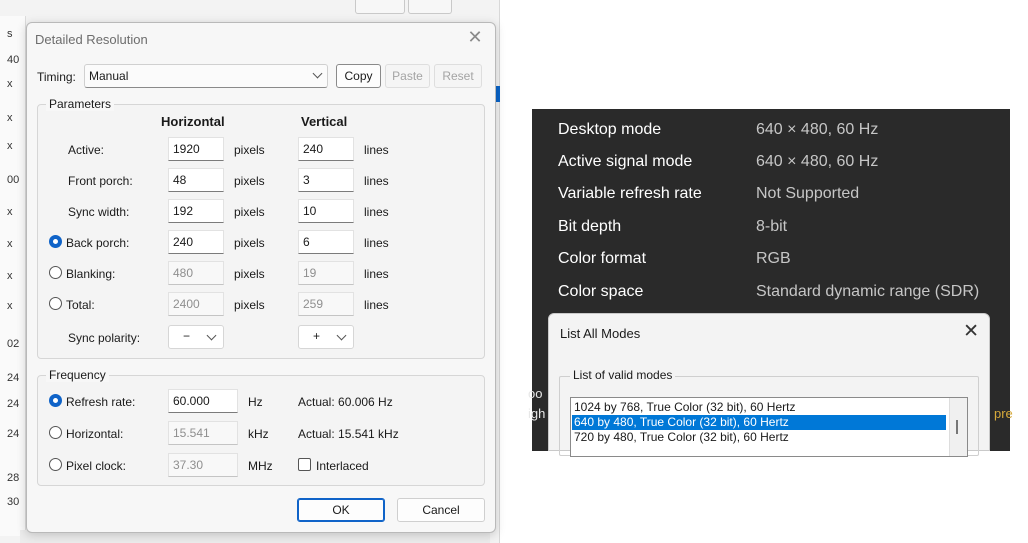 The width and height of the screenshot is (1028, 543). I want to click on horizontal-frequency-radio, so click(55, 432).